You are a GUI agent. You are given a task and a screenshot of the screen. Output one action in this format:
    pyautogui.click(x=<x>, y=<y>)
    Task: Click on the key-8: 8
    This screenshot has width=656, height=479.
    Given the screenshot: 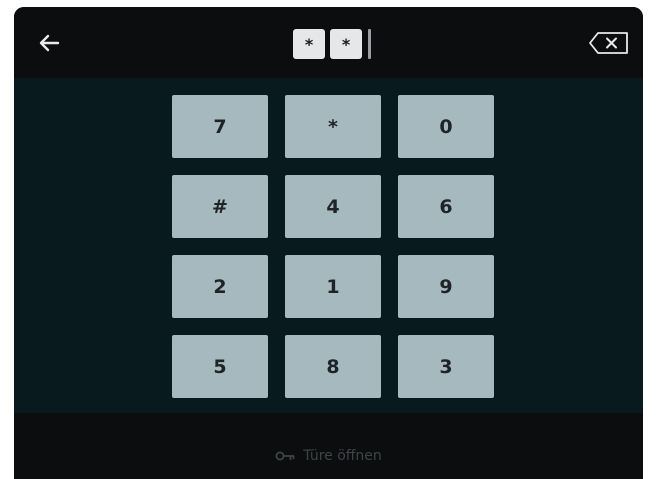 What is the action you would take?
    pyautogui.click(x=333, y=366)
    